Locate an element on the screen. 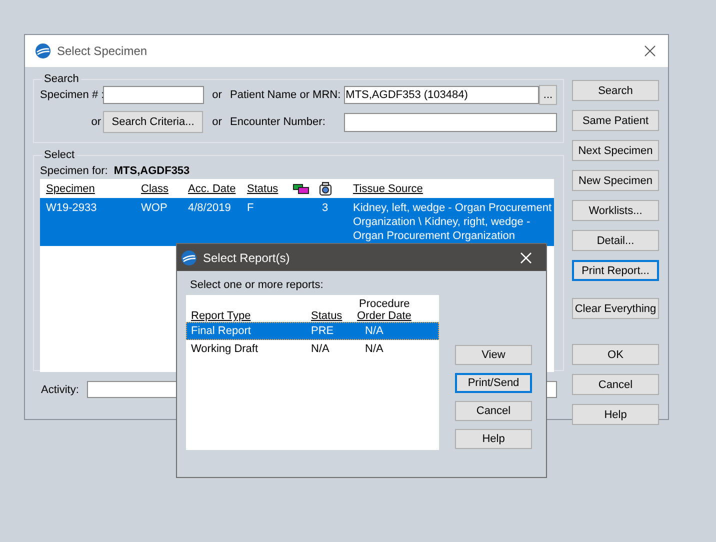 The width and height of the screenshot is (716, 542). list-cell-text: Final Report is located at coordinates (221, 331).